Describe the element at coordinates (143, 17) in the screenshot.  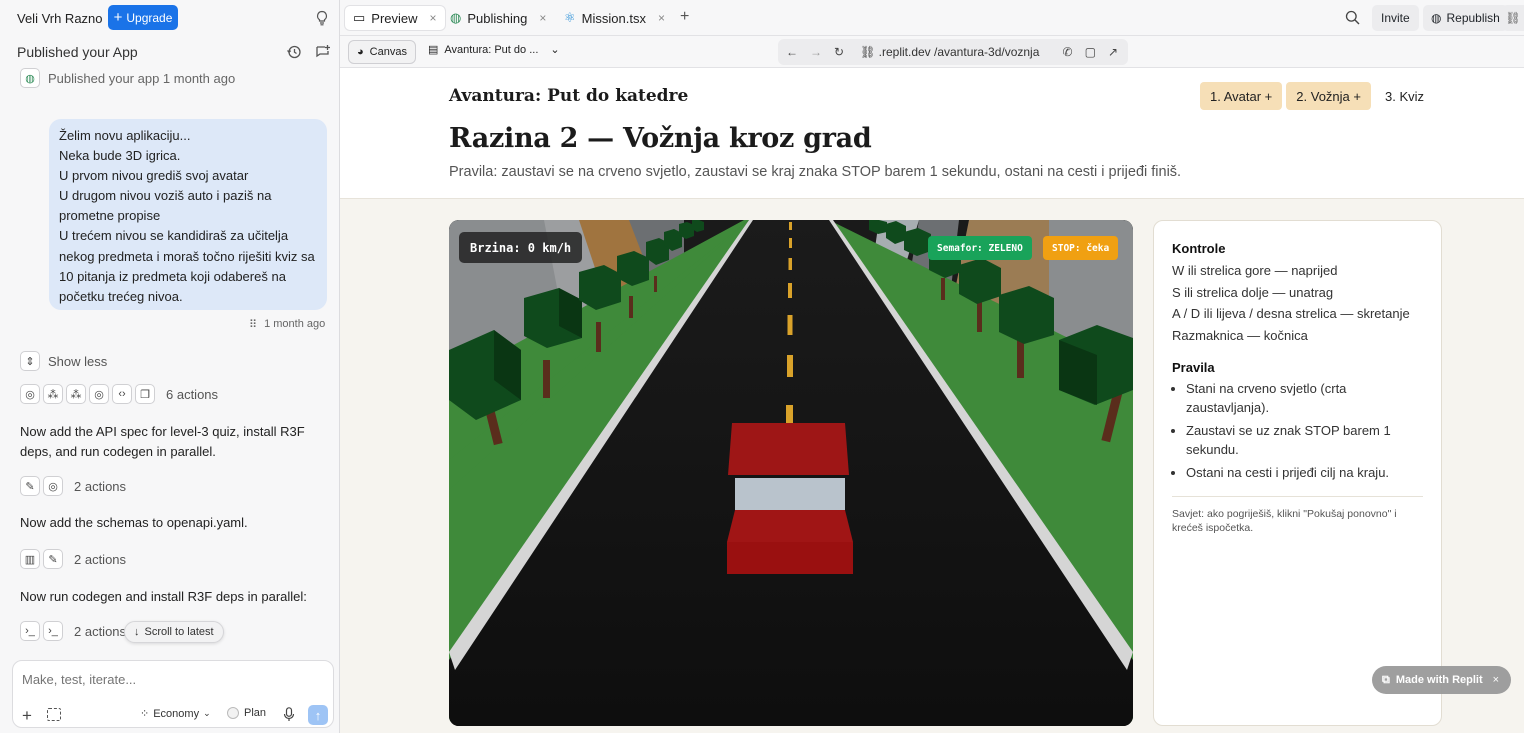
I see `upgrade-button: + Upgrade` at that location.